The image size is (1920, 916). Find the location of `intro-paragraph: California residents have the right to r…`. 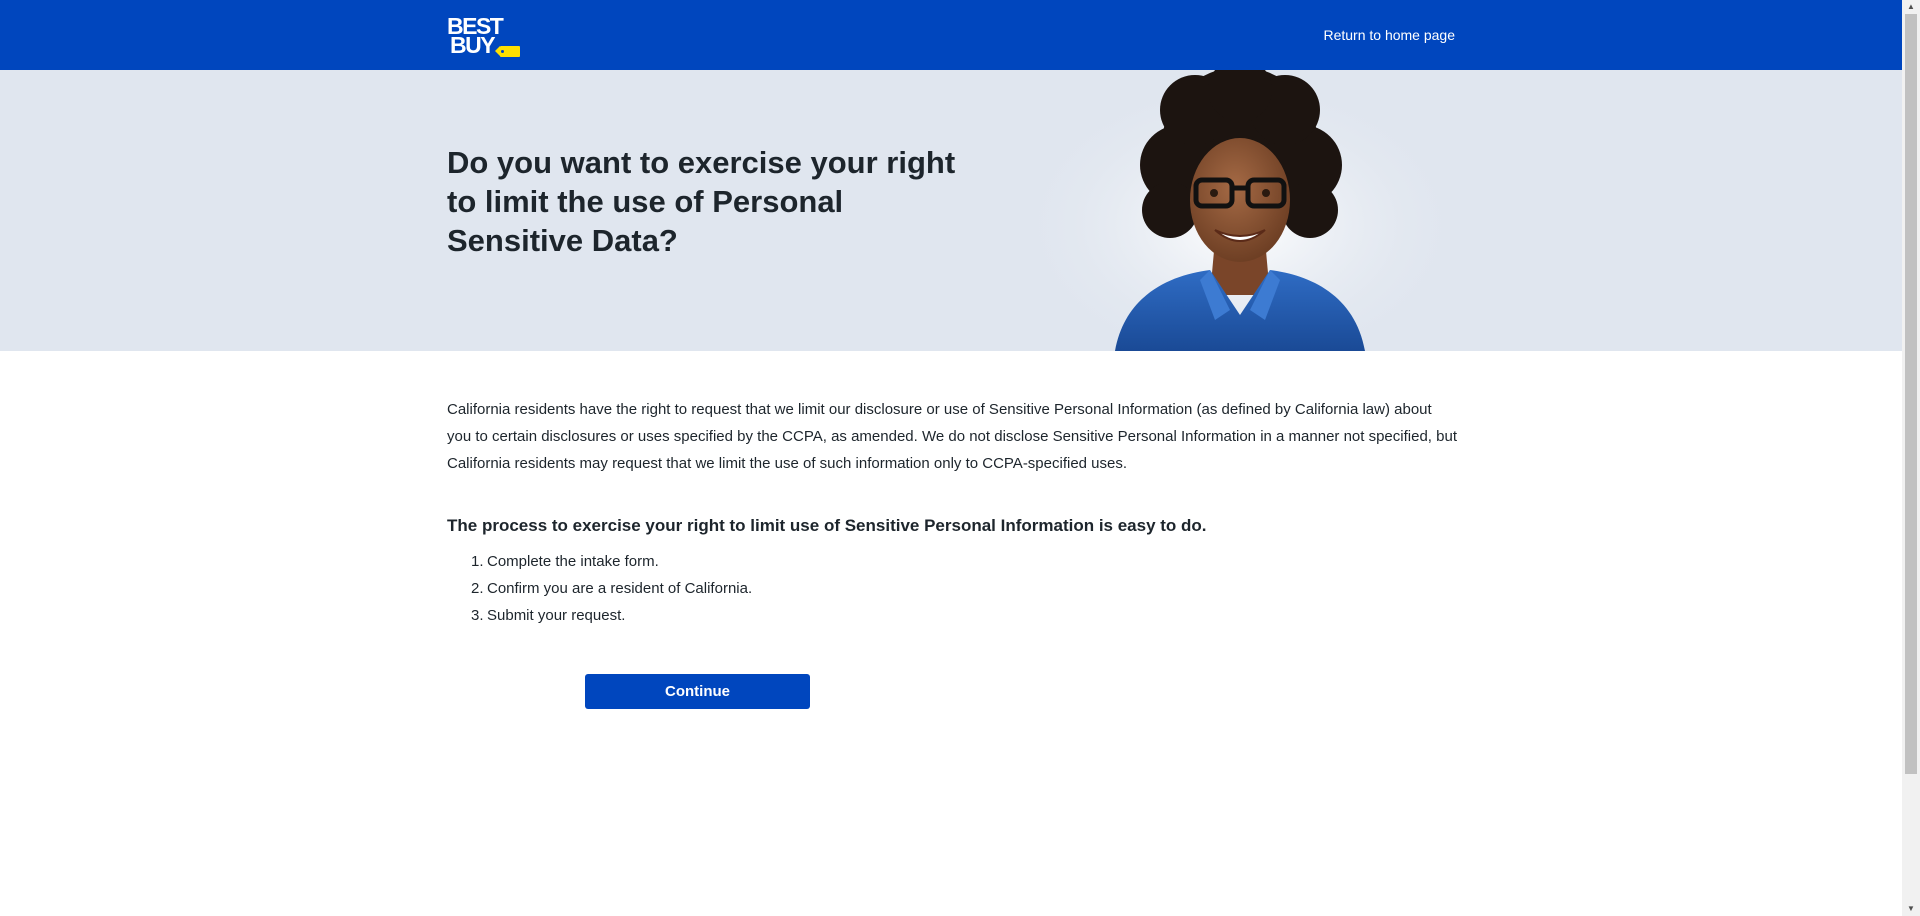

intro-paragraph: California residents have the right to r… is located at coordinates (952, 436).